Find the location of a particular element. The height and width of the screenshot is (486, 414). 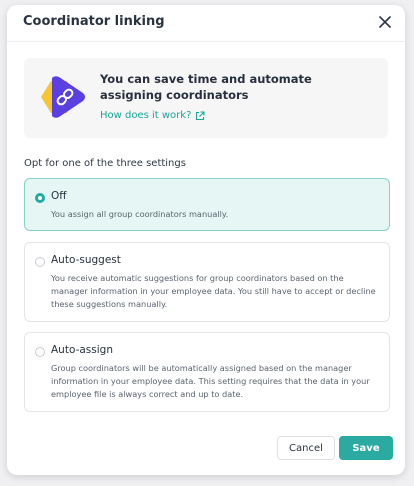

section-label: Opt for one of the three settings is located at coordinates (105, 163).